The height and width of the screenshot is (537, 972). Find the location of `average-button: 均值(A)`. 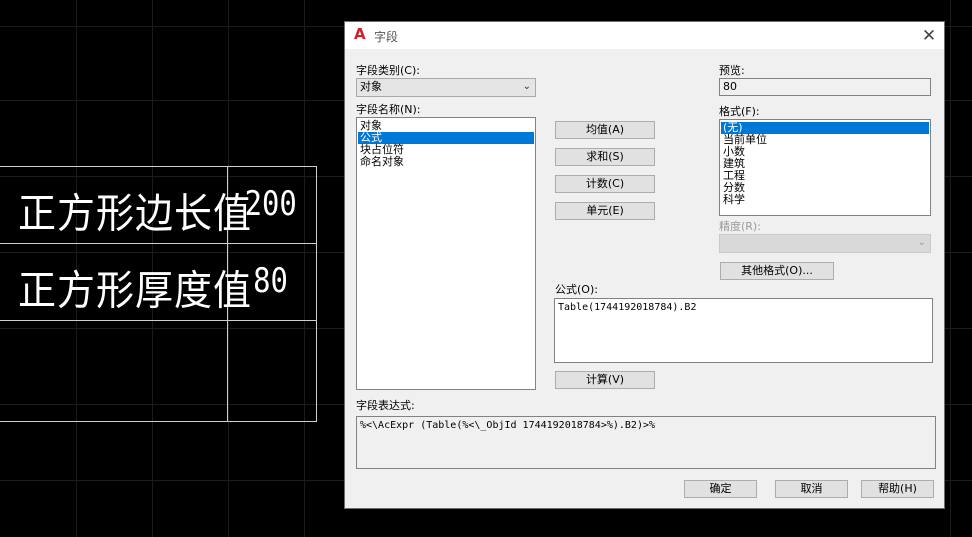

average-button: 均值(A) is located at coordinates (605, 130).